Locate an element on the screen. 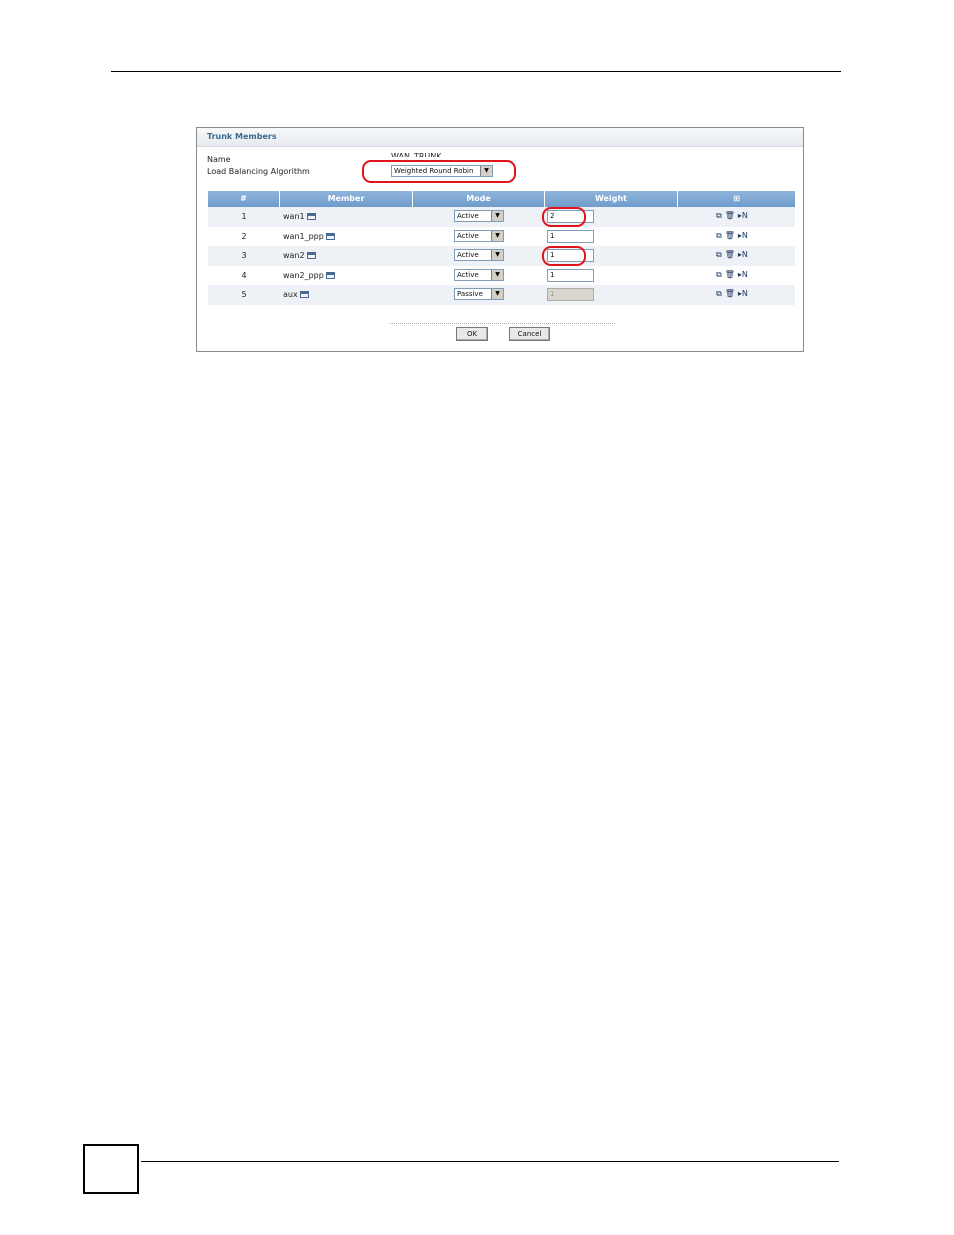 The height and width of the screenshot is (1235, 954). name-value: WAN_TRUNK is located at coordinates (416, 154).